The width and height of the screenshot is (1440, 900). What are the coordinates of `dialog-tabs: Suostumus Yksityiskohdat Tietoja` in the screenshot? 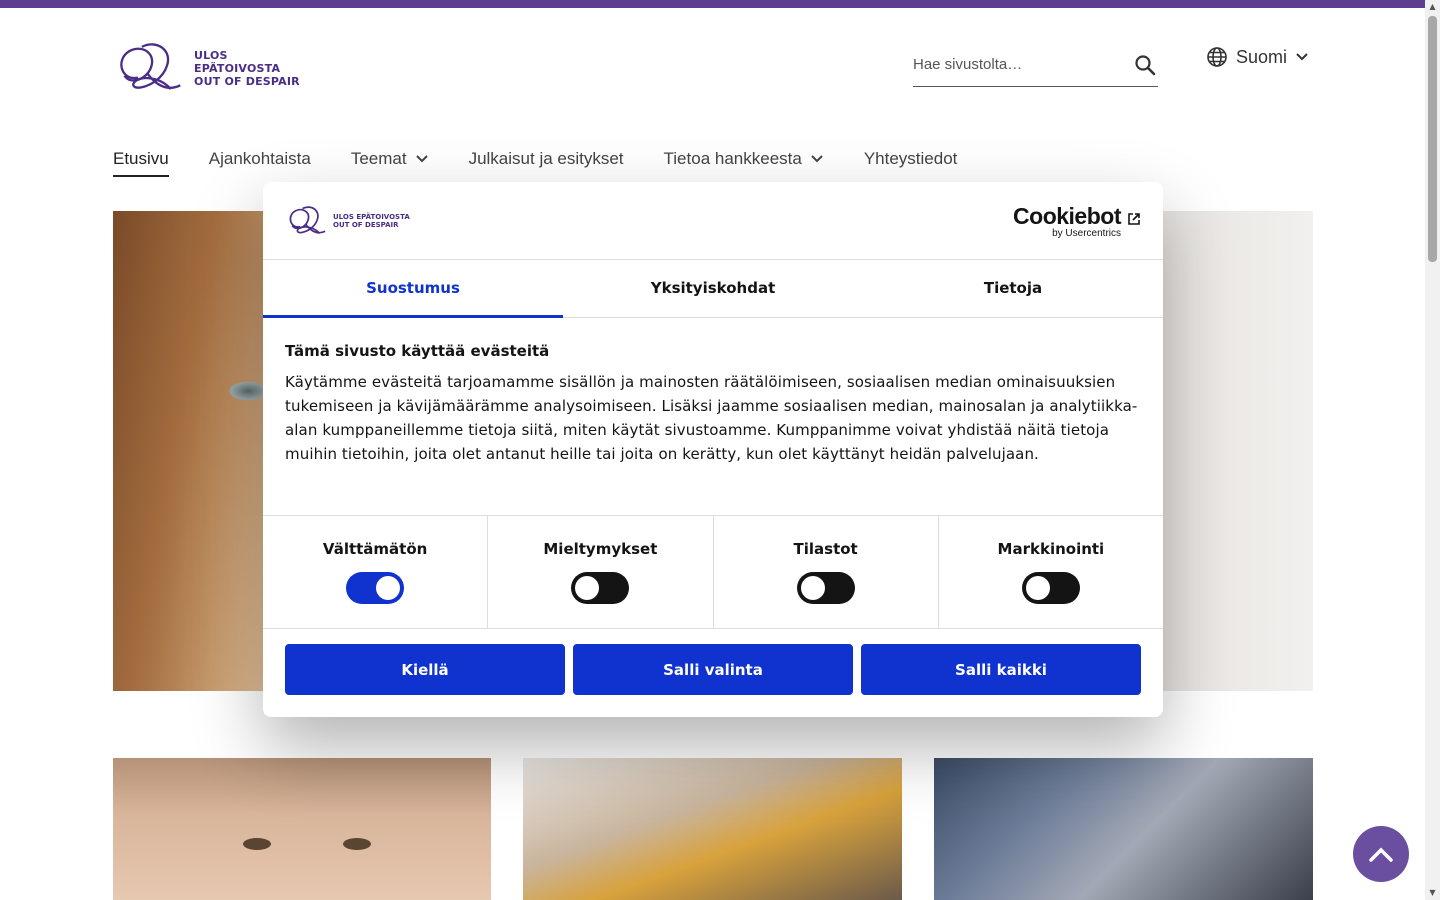 It's located at (713, 289).